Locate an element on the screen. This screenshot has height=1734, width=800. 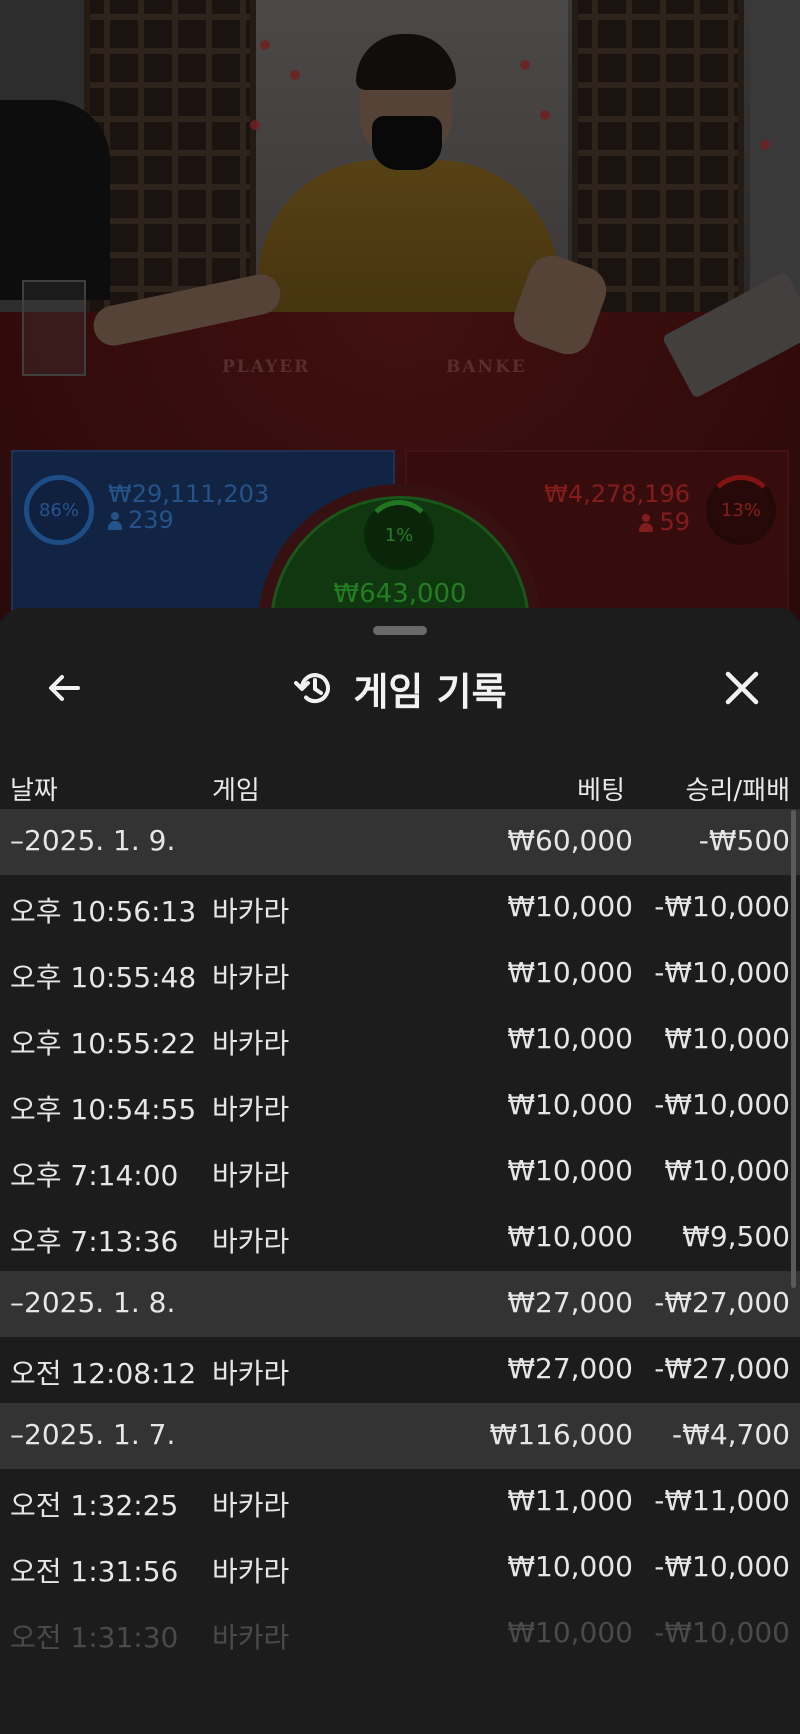
group-win-loss-total: -₩500 is located at coordinates (744, 840).